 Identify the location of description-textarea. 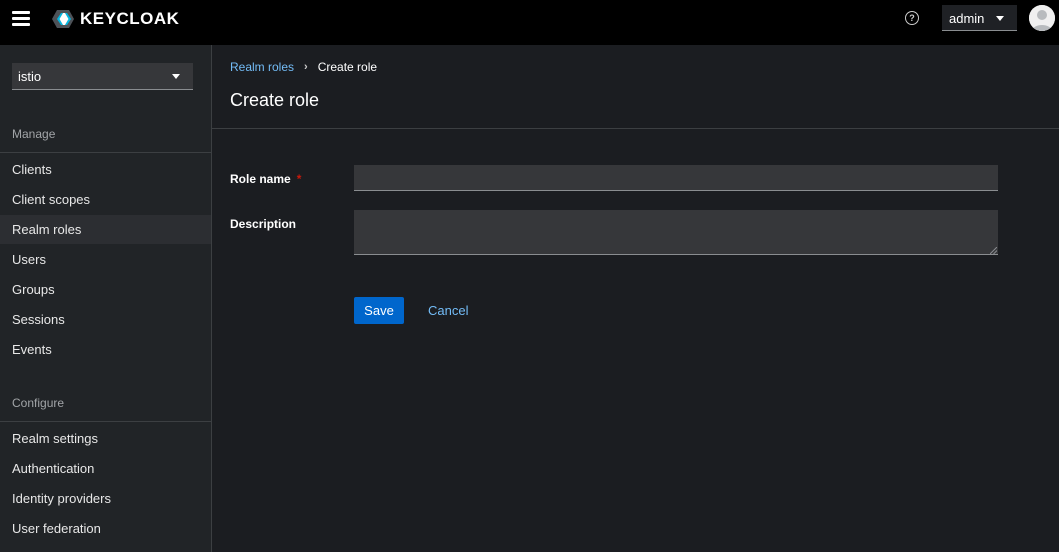
(676, 232).